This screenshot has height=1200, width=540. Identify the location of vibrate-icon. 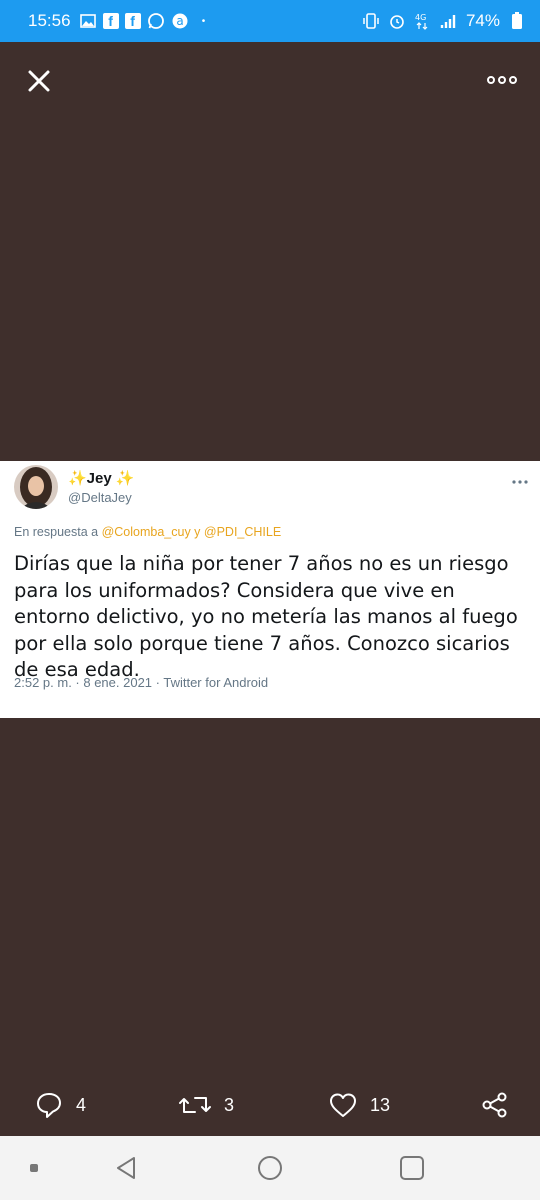
(371, 21).